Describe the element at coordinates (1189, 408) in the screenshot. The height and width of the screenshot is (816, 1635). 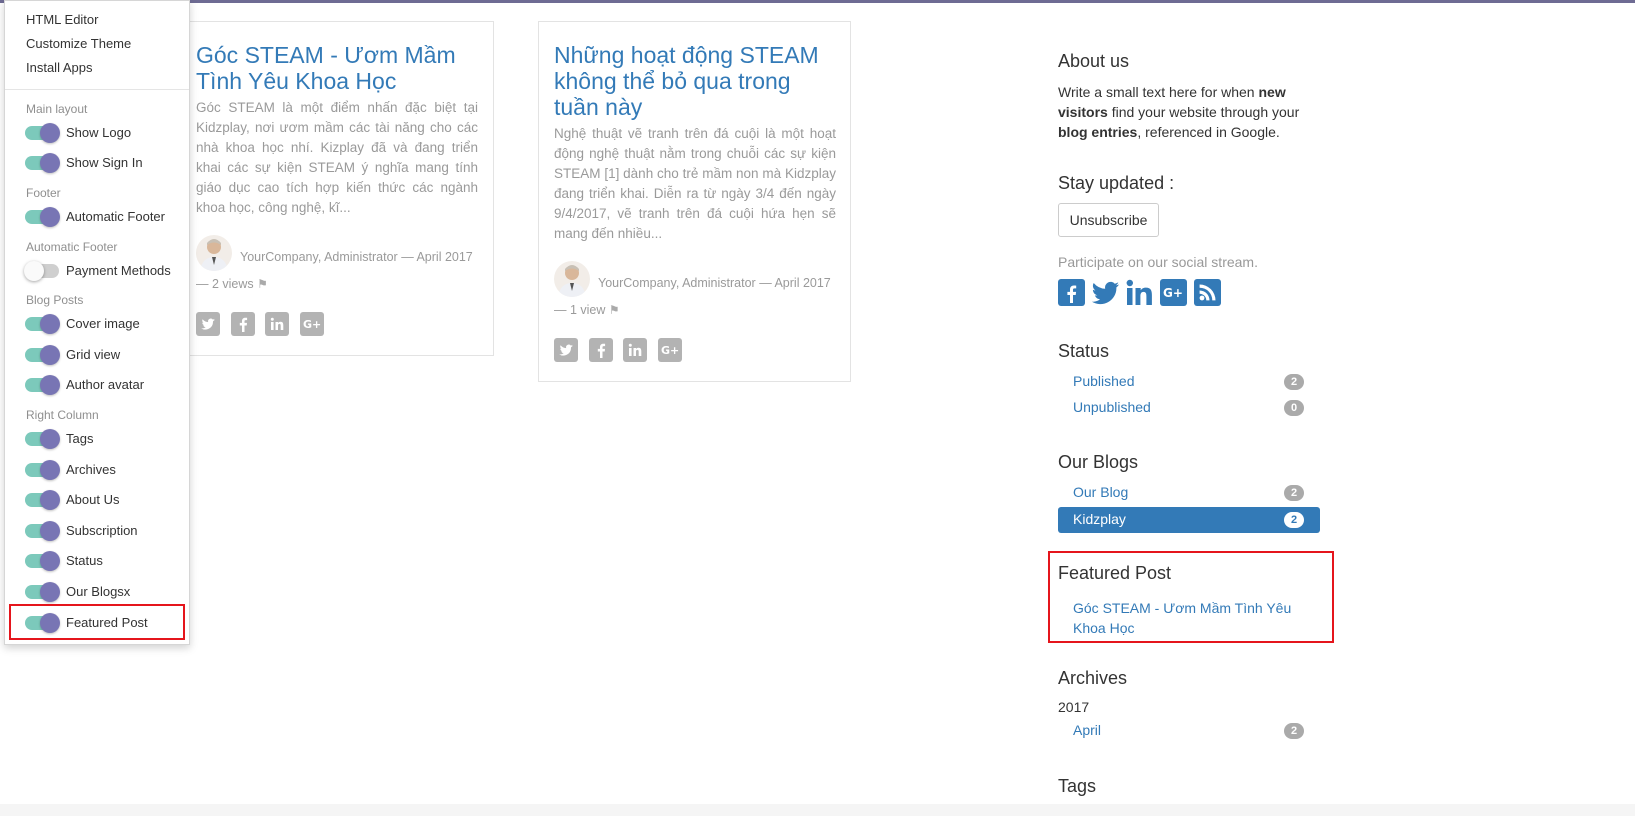
I see `status-item-unpublished: Unpublished 0` at that location.